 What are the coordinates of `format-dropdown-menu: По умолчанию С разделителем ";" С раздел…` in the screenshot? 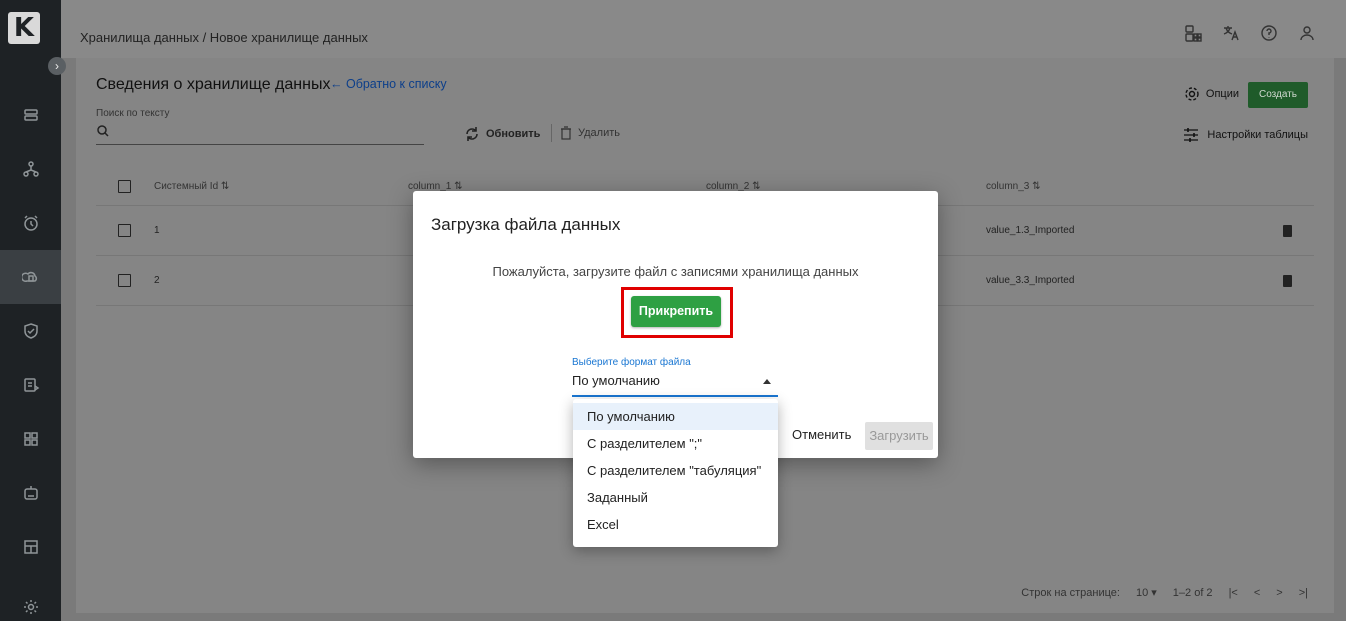 It's located at (675, 473).